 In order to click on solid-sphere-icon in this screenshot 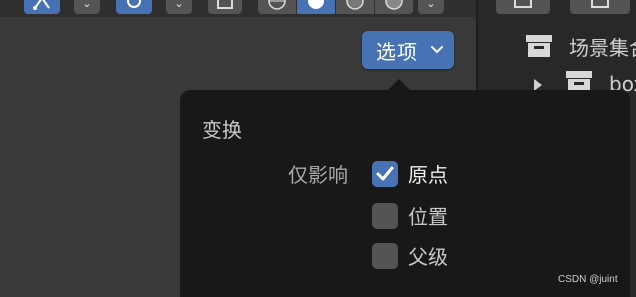, I will do `click(316, 4)`.